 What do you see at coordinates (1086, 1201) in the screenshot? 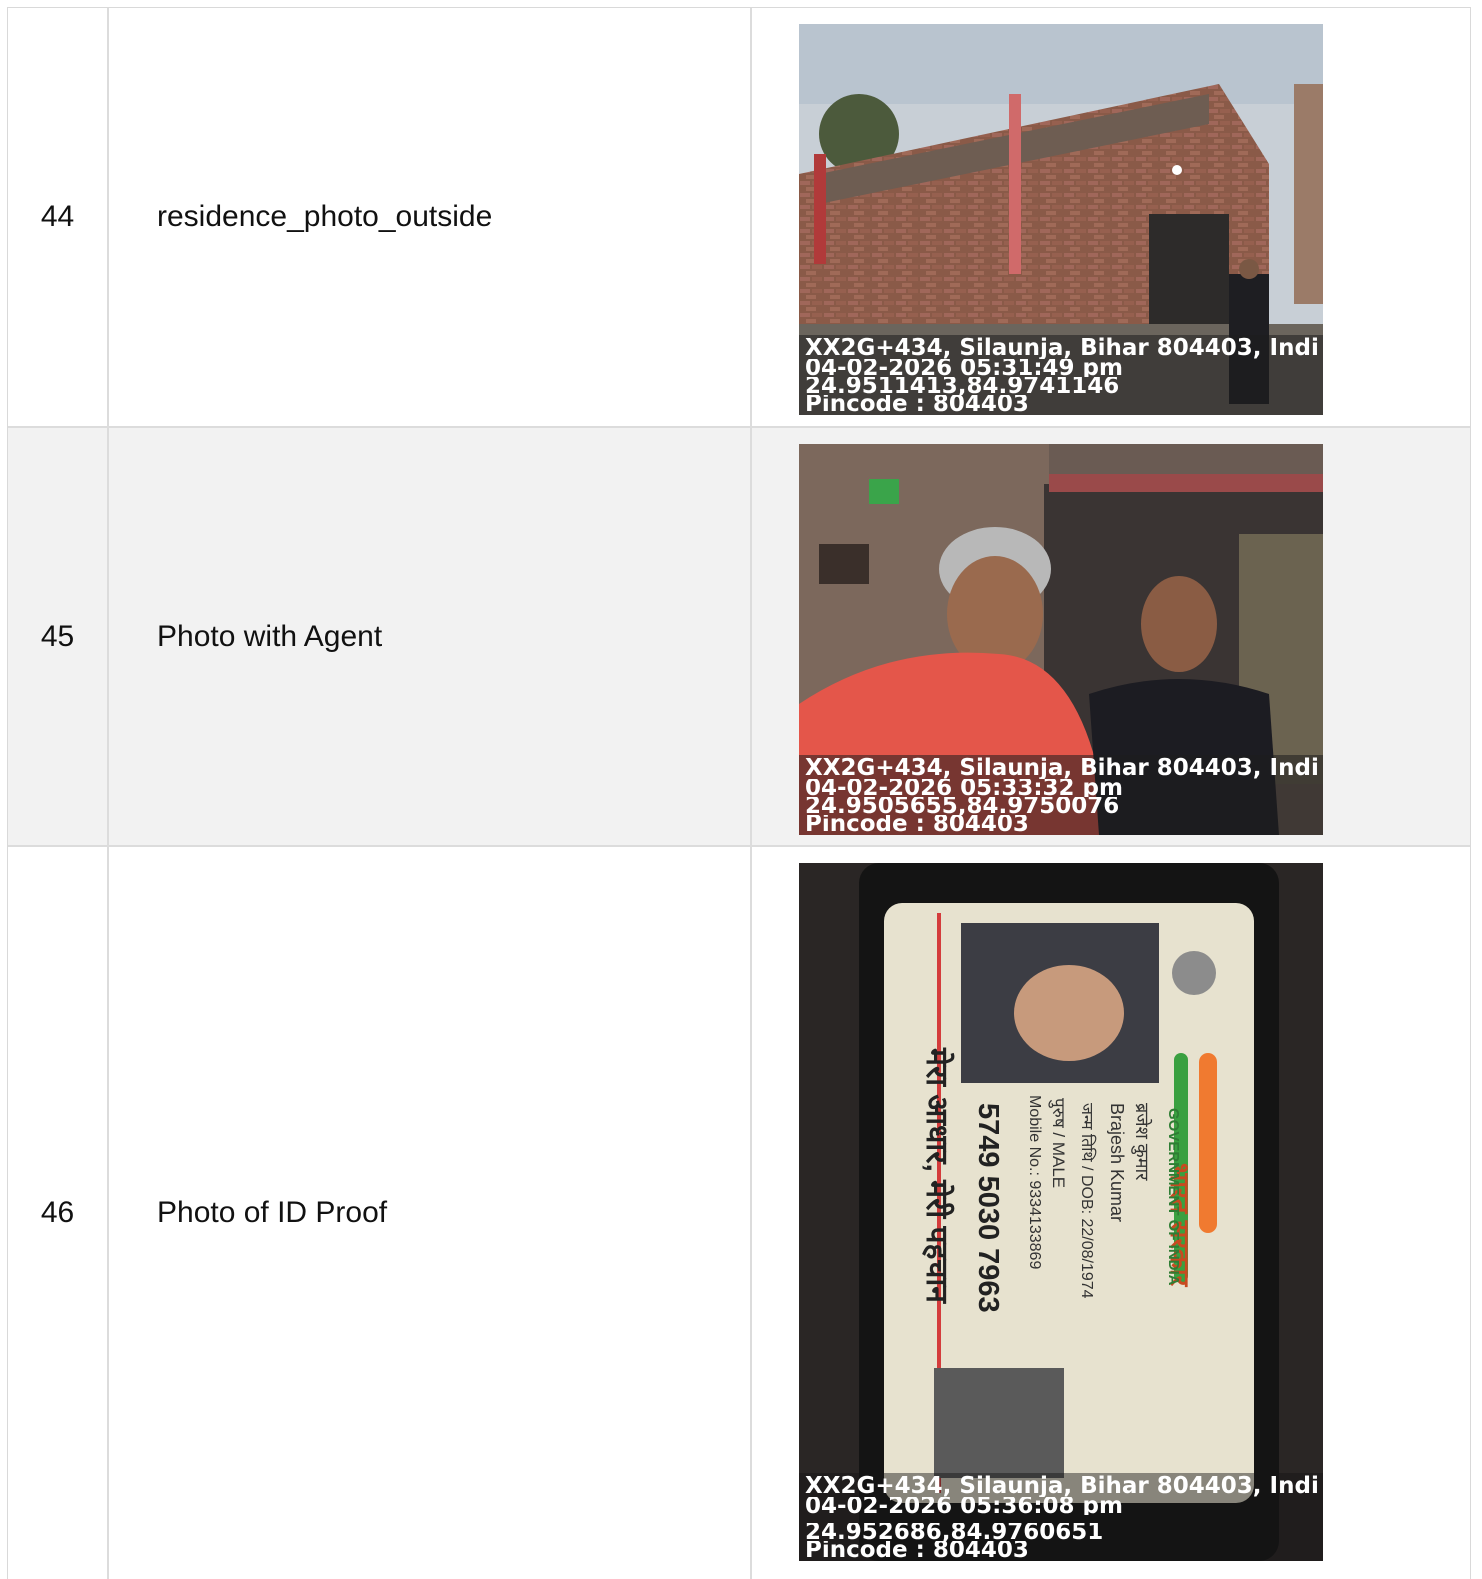
I see `id-dob: जन्म तिथि / DOB: 22/08/1974` at bounding box center [1086, 1201].